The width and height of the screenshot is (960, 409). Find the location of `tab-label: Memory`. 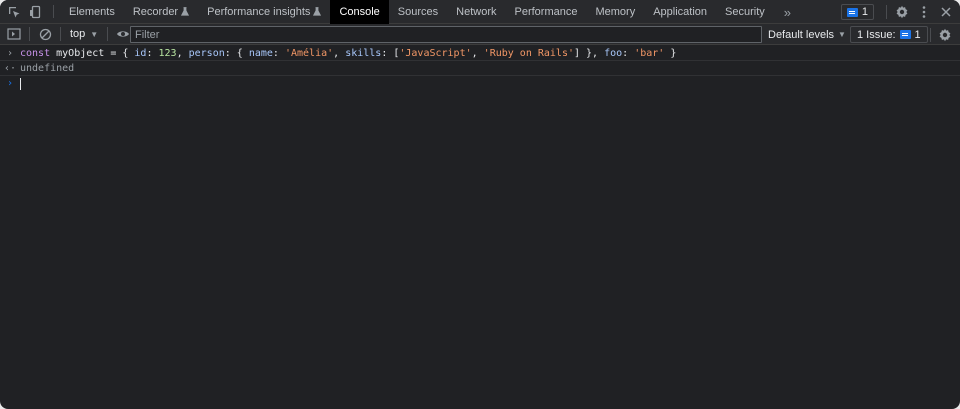

tab-label: Memory is located at coordinates (615, 12).